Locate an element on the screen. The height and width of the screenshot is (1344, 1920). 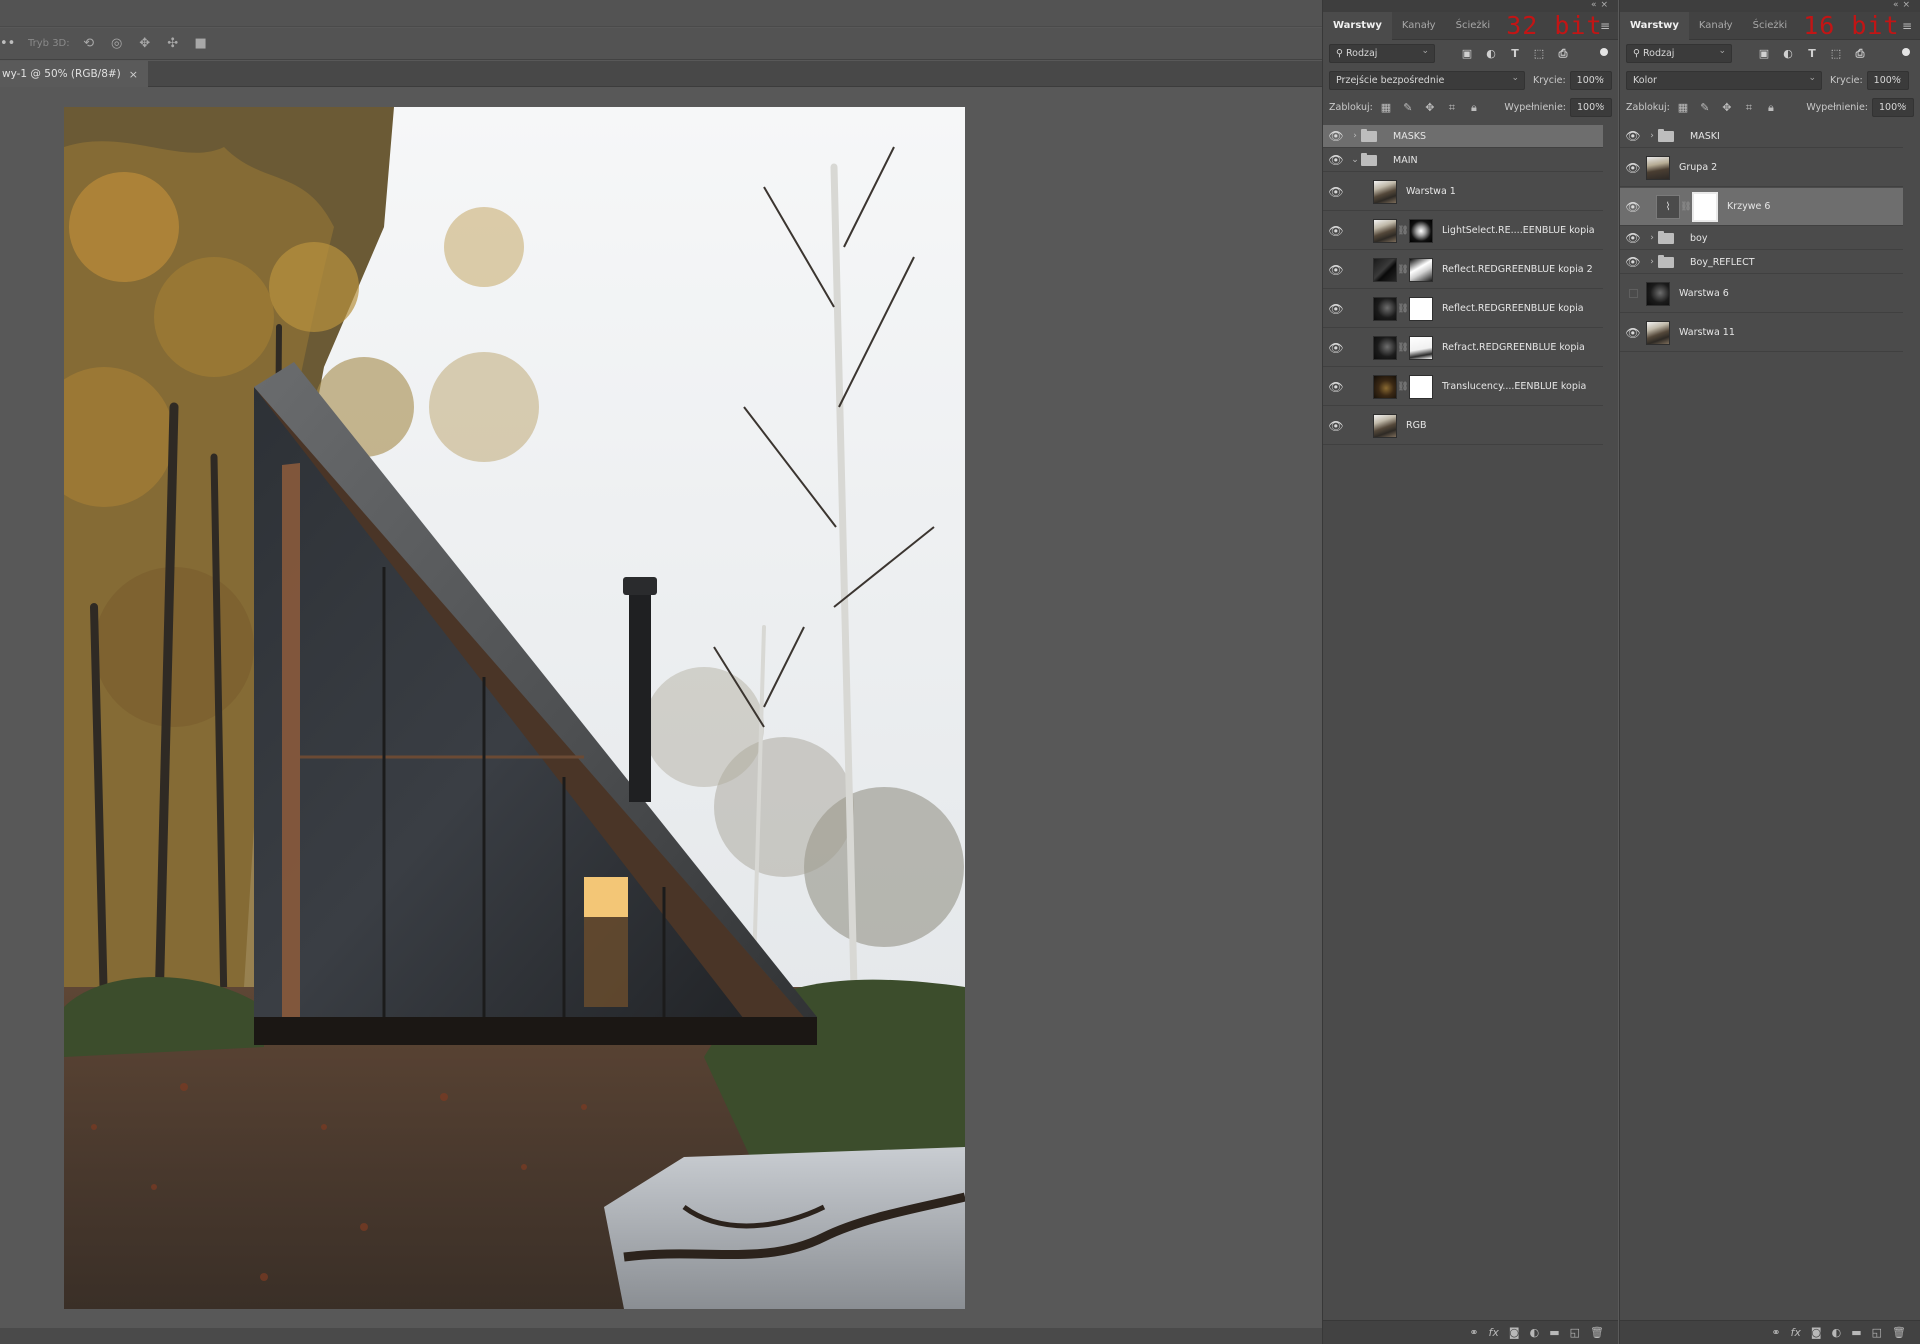
layer-row: 👁︎ ⛓ Reflect.REDGREENBLUE kopia is located at coordinates (1463, 309).